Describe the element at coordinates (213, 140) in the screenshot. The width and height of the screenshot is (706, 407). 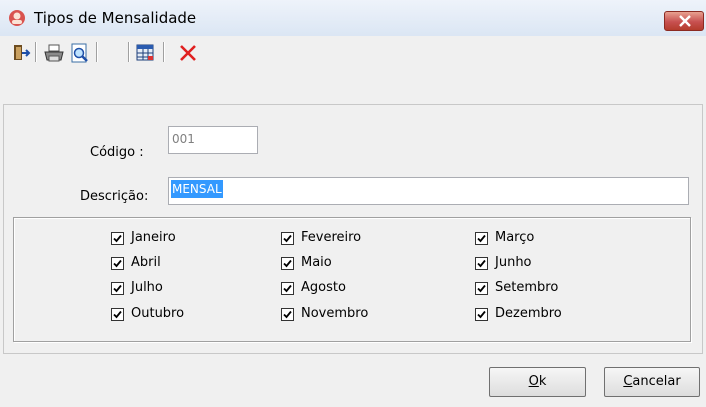
I see `codigo-field: 001` at that location.